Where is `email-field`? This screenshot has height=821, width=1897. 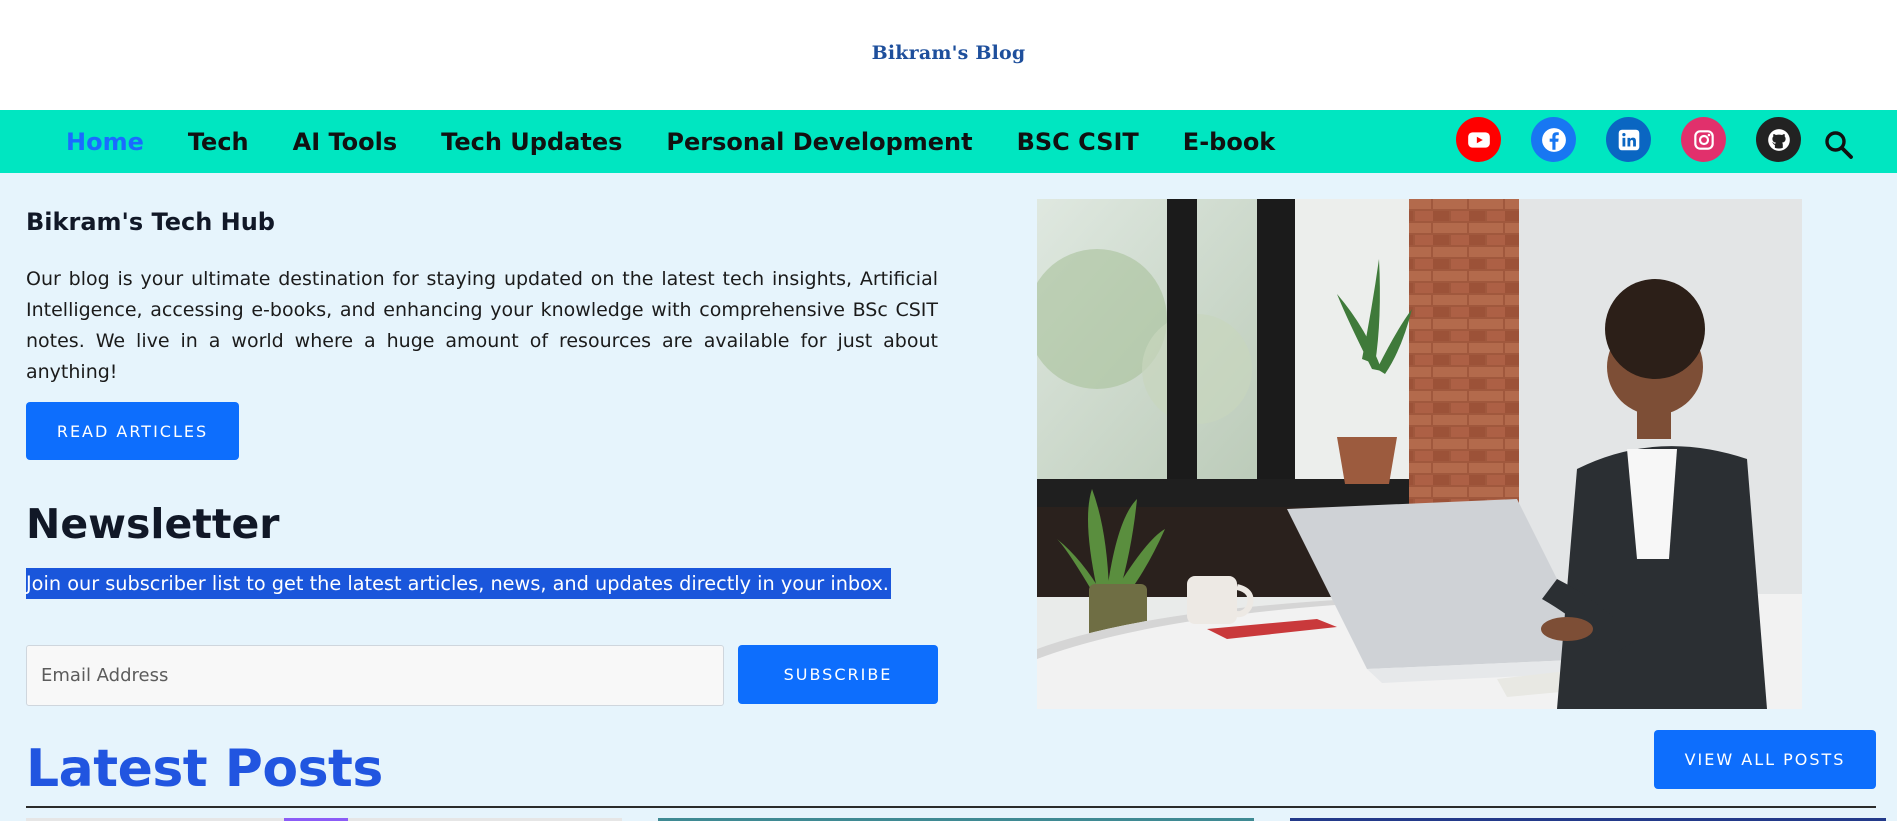 email-field is located at coordinates (375, 675).